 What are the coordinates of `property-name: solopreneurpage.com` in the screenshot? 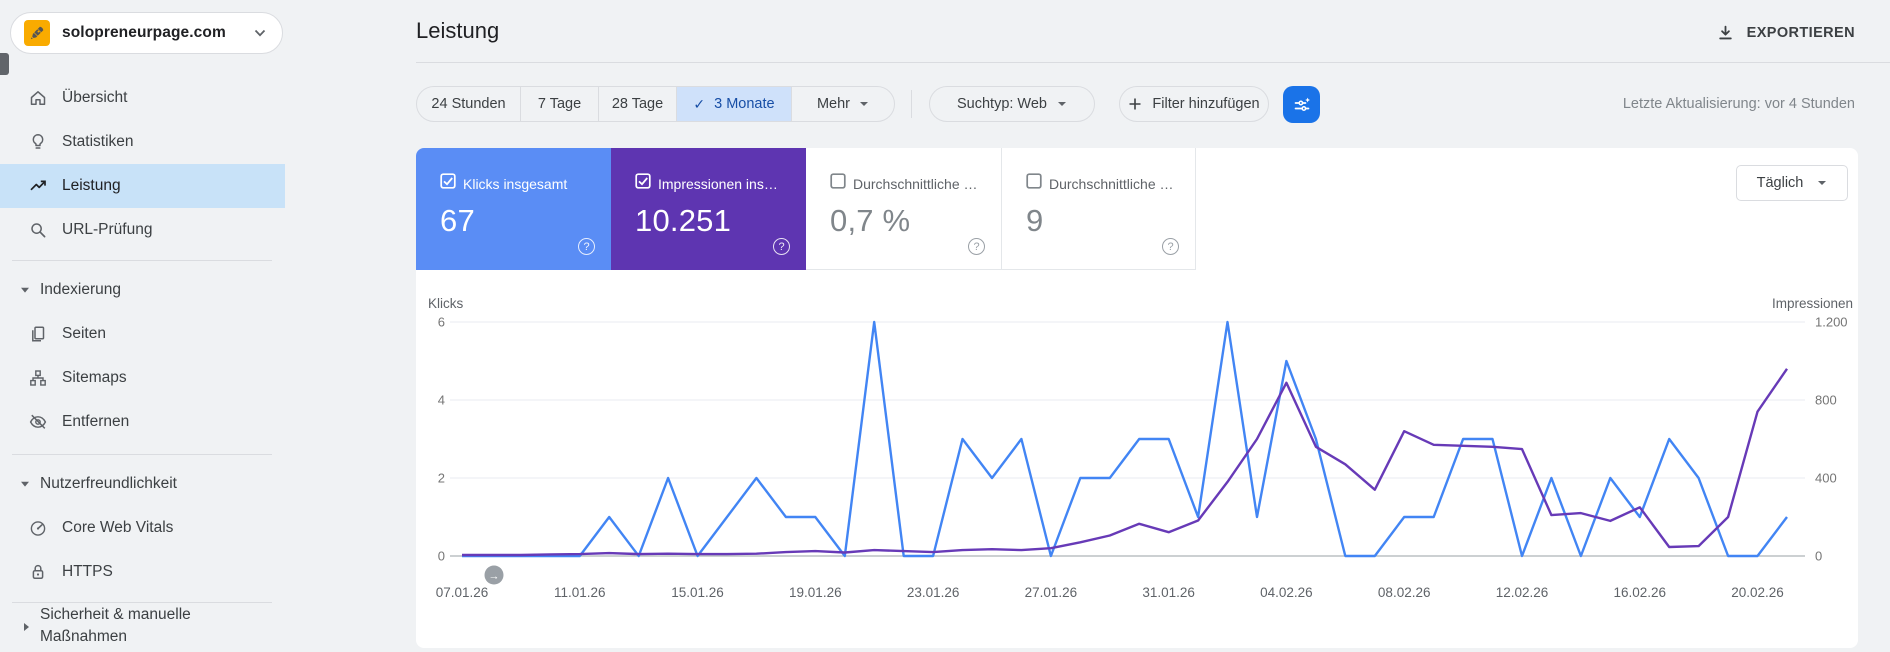 It's located at (144, 32).